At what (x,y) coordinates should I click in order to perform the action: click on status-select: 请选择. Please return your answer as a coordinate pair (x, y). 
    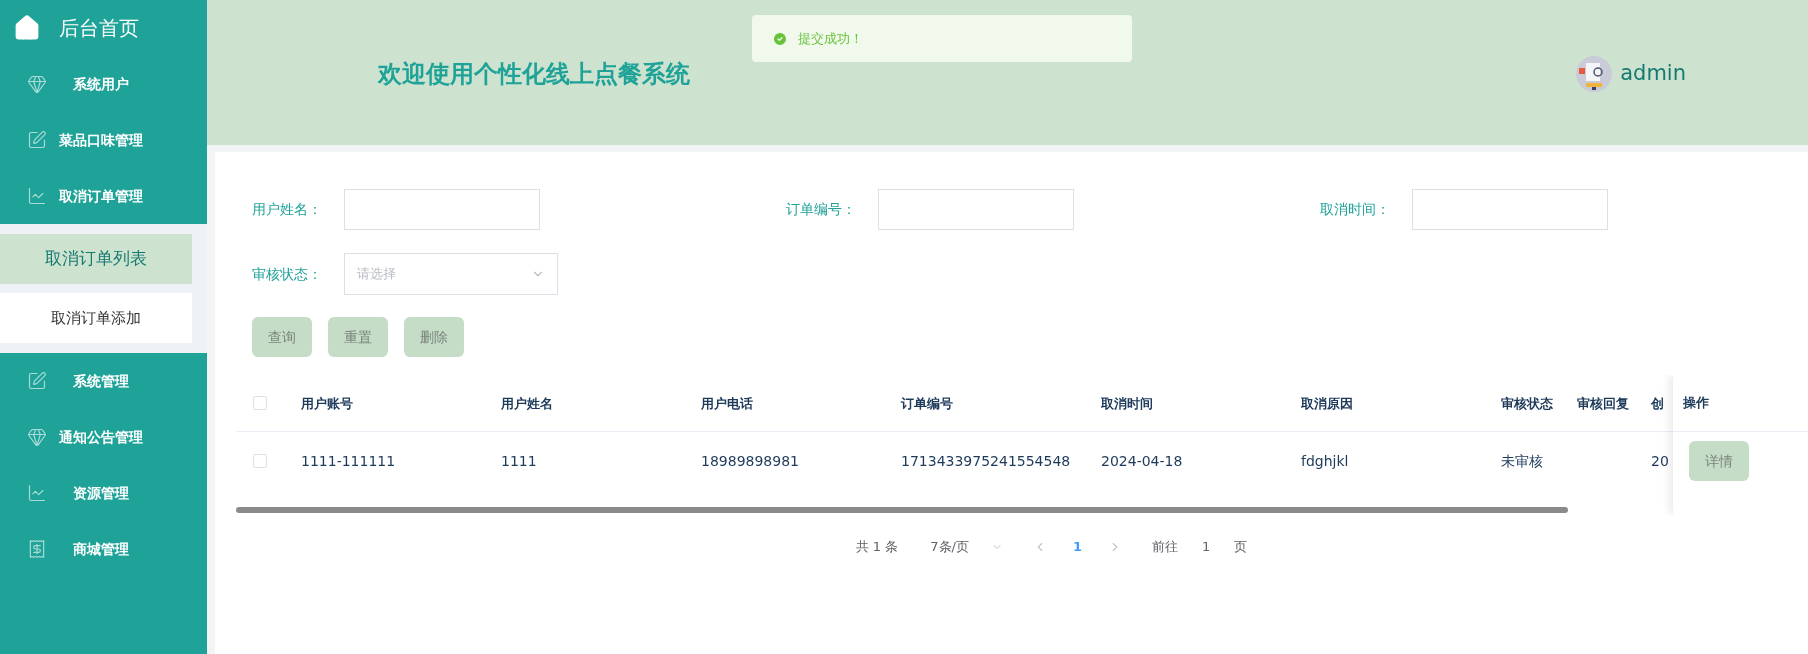
    Looking at the image, I should click on (451, 274).